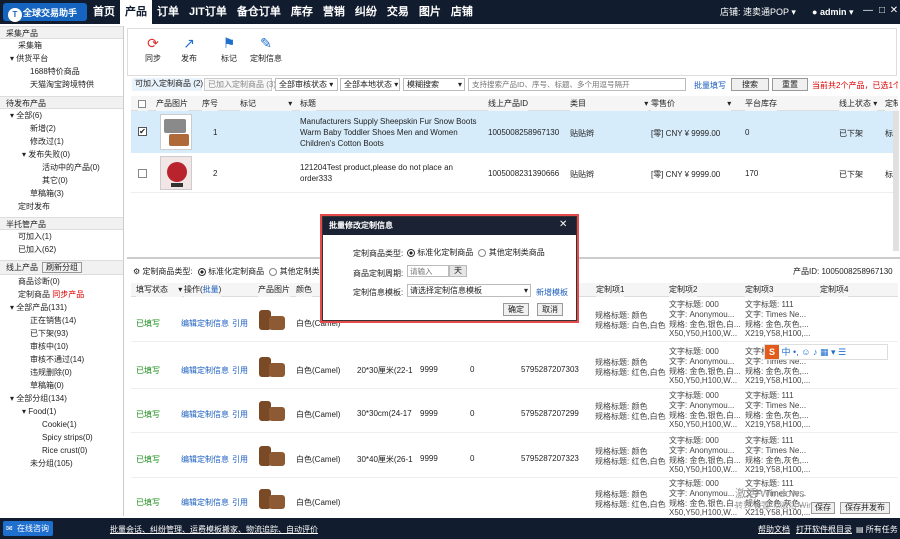 This screenshot has height=539, width=900. I want to click on sidebar-item-failed: ▾ 发布失败(0), so click(61, 154).